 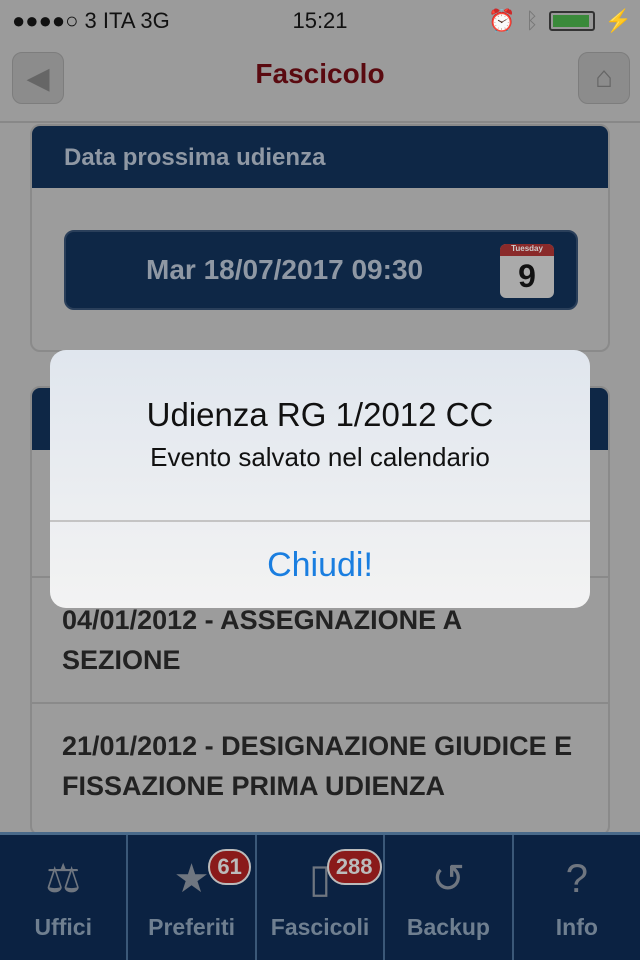 I want to click on charging-icon: ⚡, so click(x=618, y=20).